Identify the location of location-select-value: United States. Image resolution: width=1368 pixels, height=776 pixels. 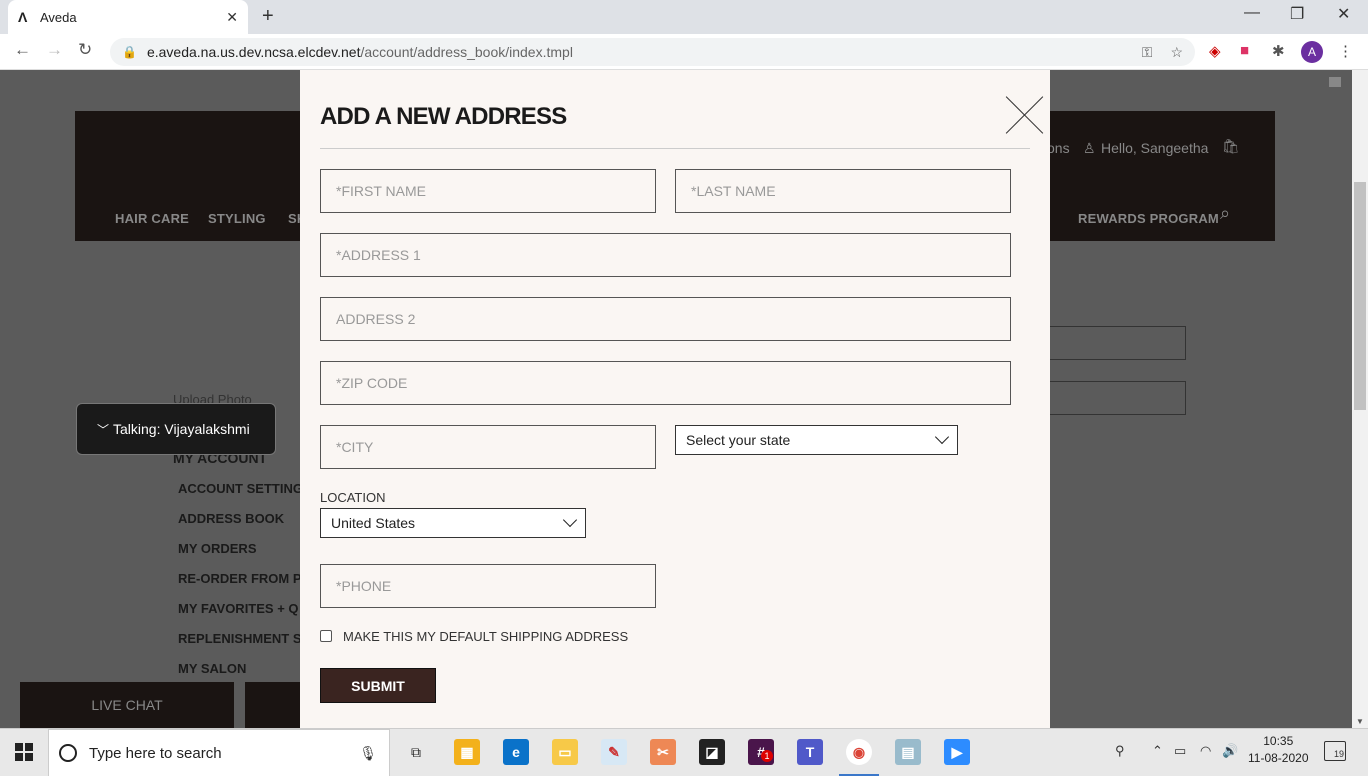
(373, 523).